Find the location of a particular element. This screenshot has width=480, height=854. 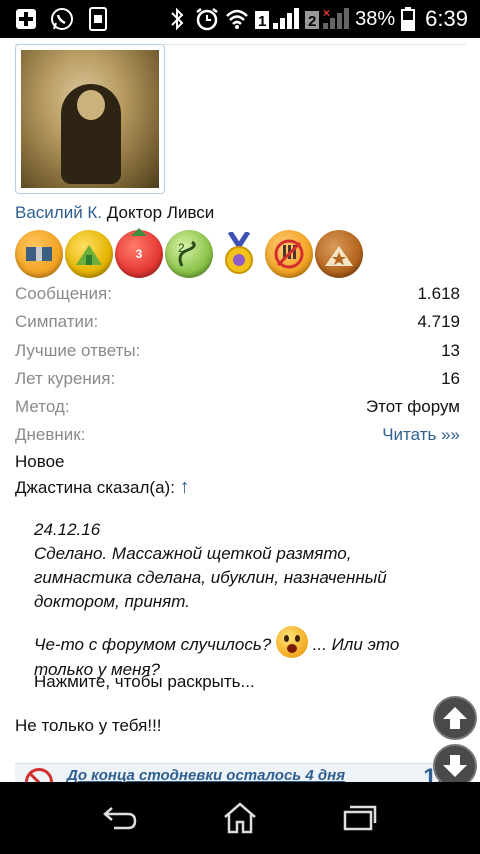

recent-apps-icon is located at coordinates (360, 818).